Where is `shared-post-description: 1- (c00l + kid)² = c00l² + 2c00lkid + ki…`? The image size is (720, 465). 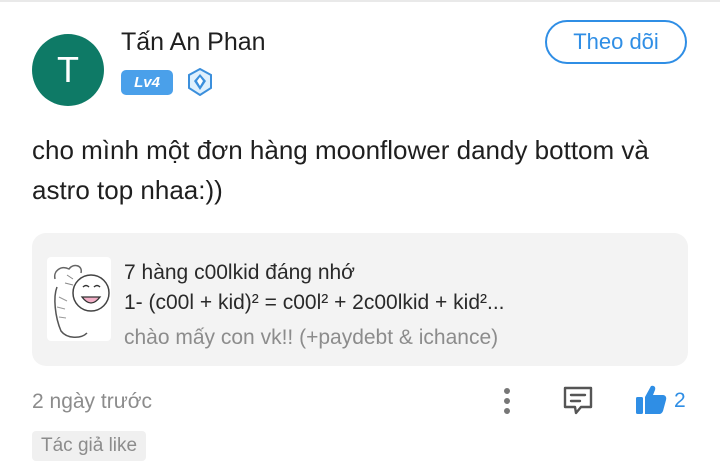
shared-post-description: 1- (c00l + kid)² = c00l² + 2c00lkid + ki… is located at coordinates (314, 302).